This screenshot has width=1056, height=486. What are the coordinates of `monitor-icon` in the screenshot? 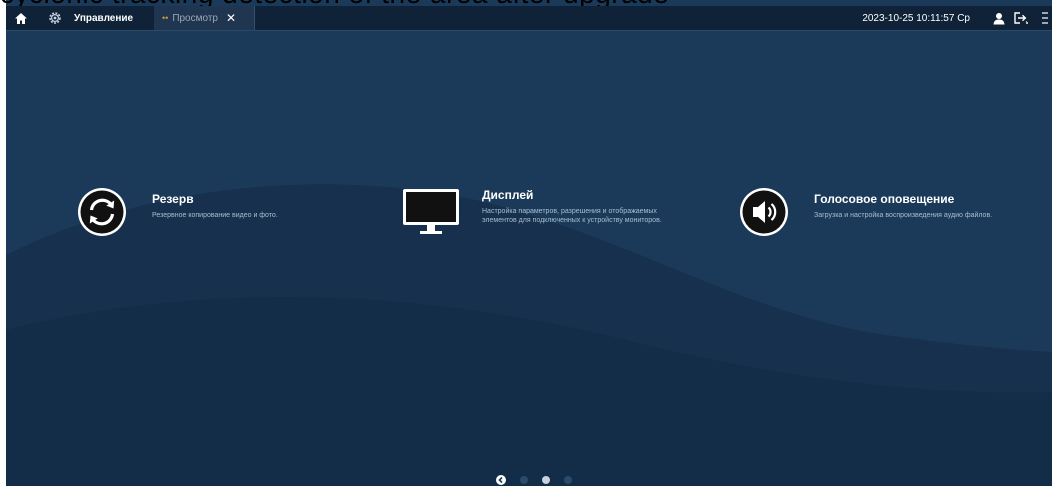 It's located at (431, 211).